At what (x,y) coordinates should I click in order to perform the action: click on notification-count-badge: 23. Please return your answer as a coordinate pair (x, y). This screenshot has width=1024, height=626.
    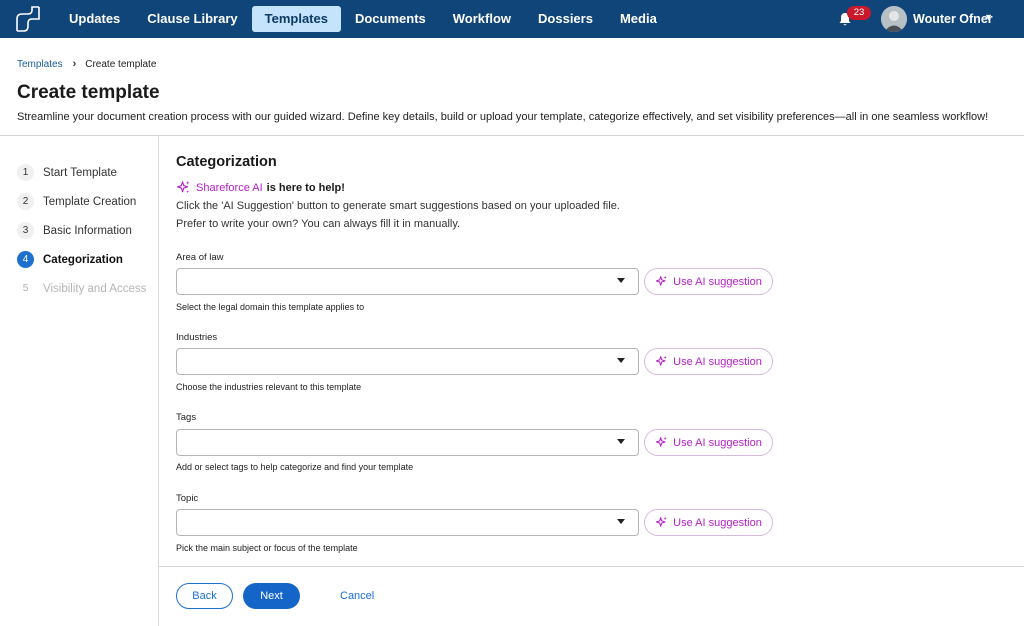
    Looking at the image, I should click on (859, 13).